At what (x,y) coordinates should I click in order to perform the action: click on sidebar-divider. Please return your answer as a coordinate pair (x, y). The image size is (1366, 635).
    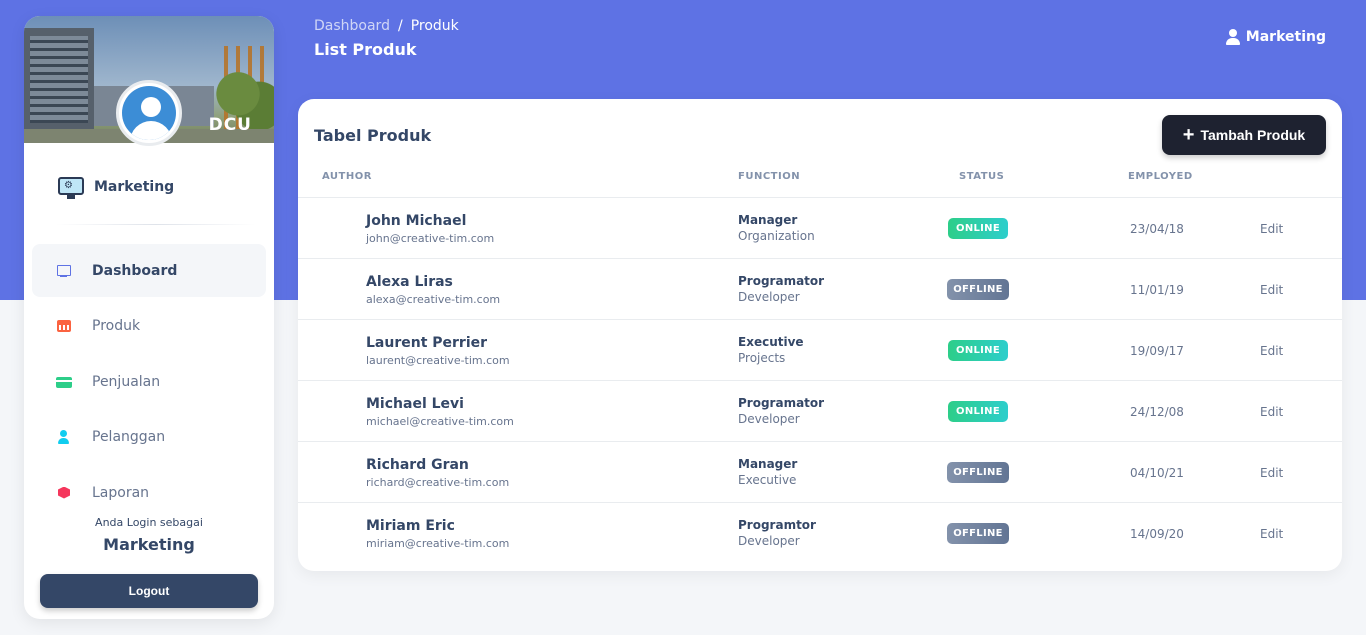
    Looking at the image, I should click on (156, 224).